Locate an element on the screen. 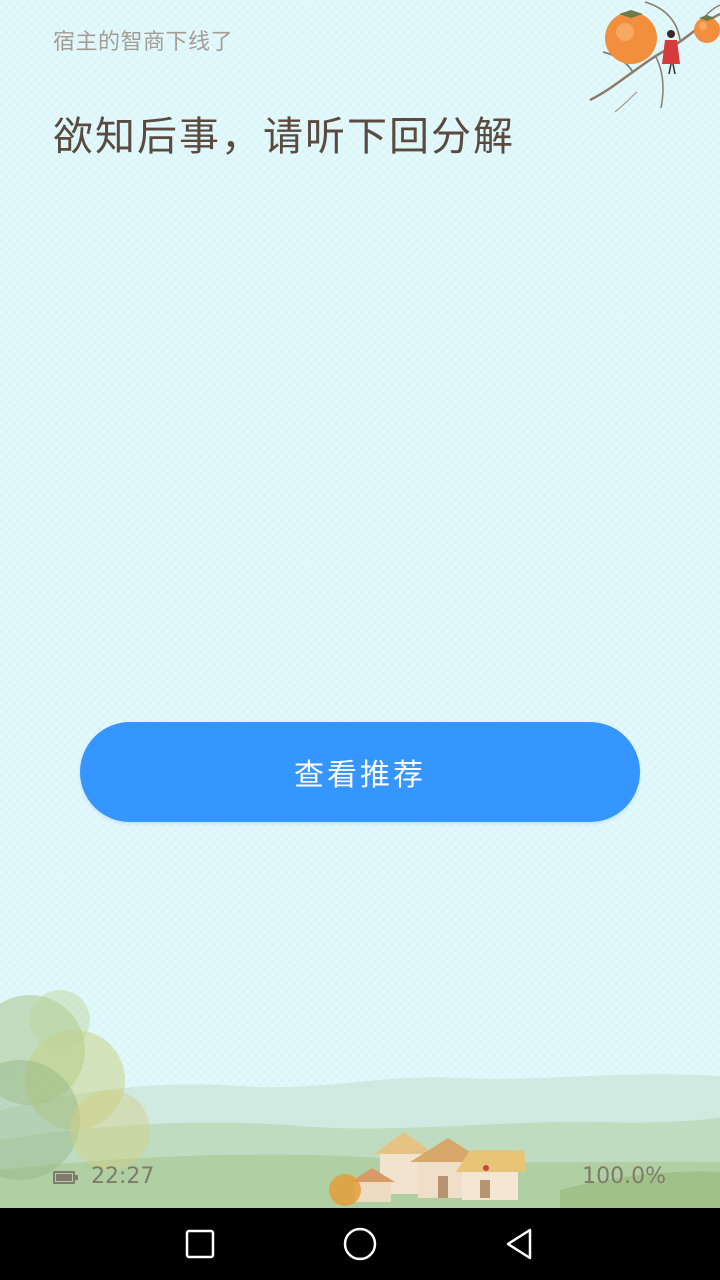 The width and height of the screenshot is (720, 1280). square-icon is located at coordinates (200, 1244).